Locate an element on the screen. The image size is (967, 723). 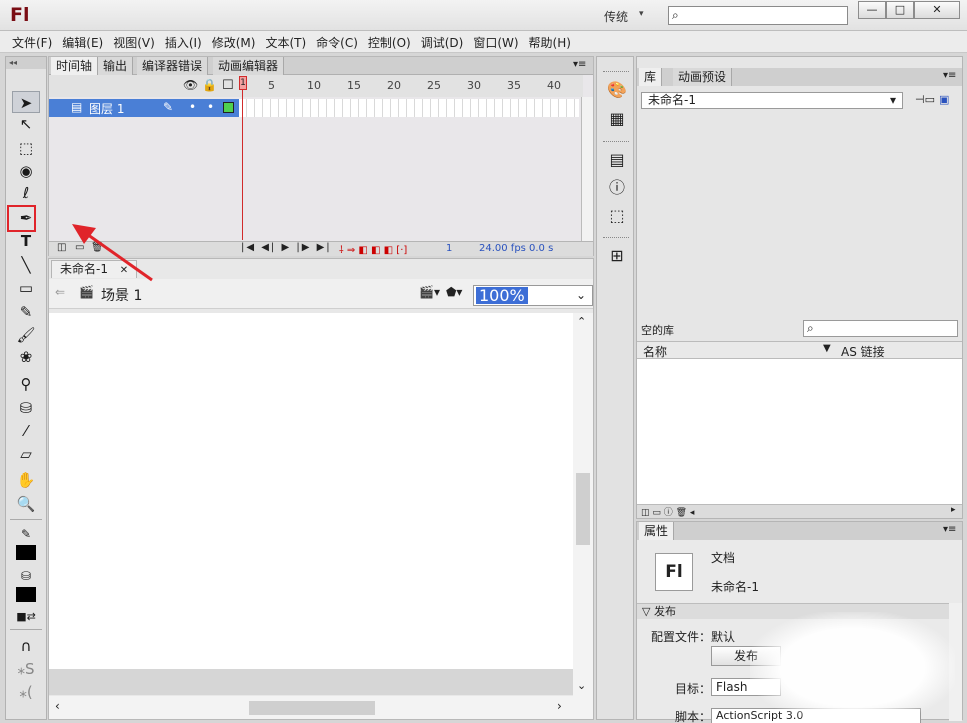
workspace-switcher: 传统 is located at coordinates (616, 16).